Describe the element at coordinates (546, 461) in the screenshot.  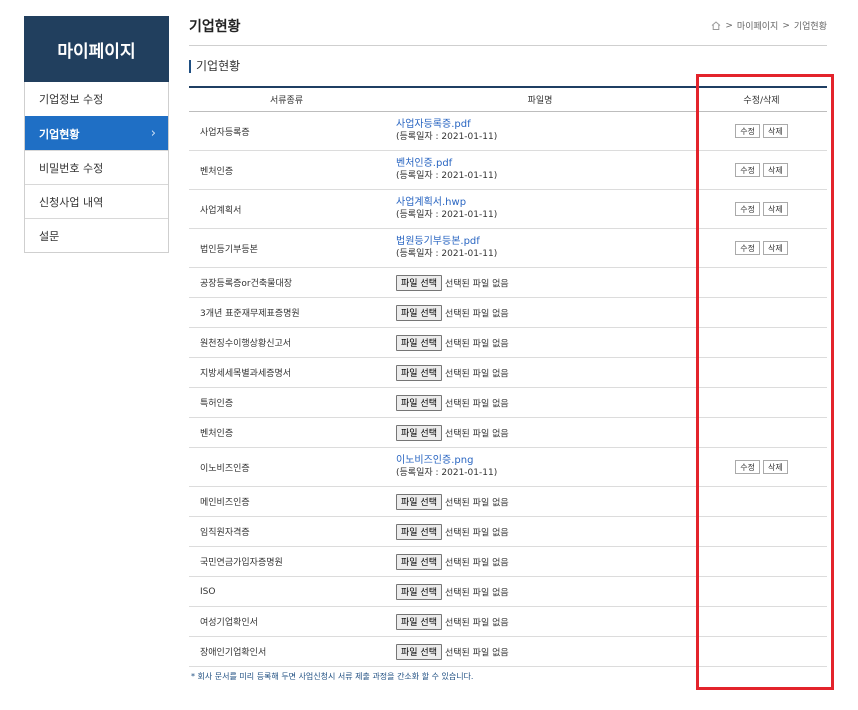
I see `file-link: 이노비즈인증.png` at that location.